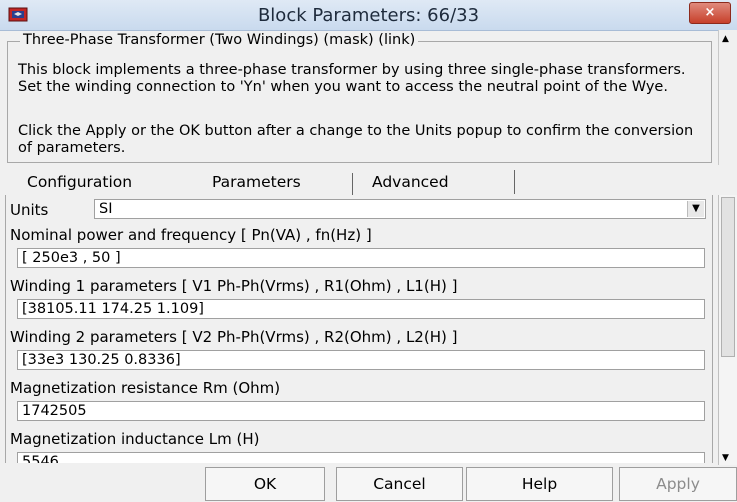 The height and width of the screenshot is (502, 737). I want to click on winding1-field: [38105.11 174.25 1.109], so click(361, 309).